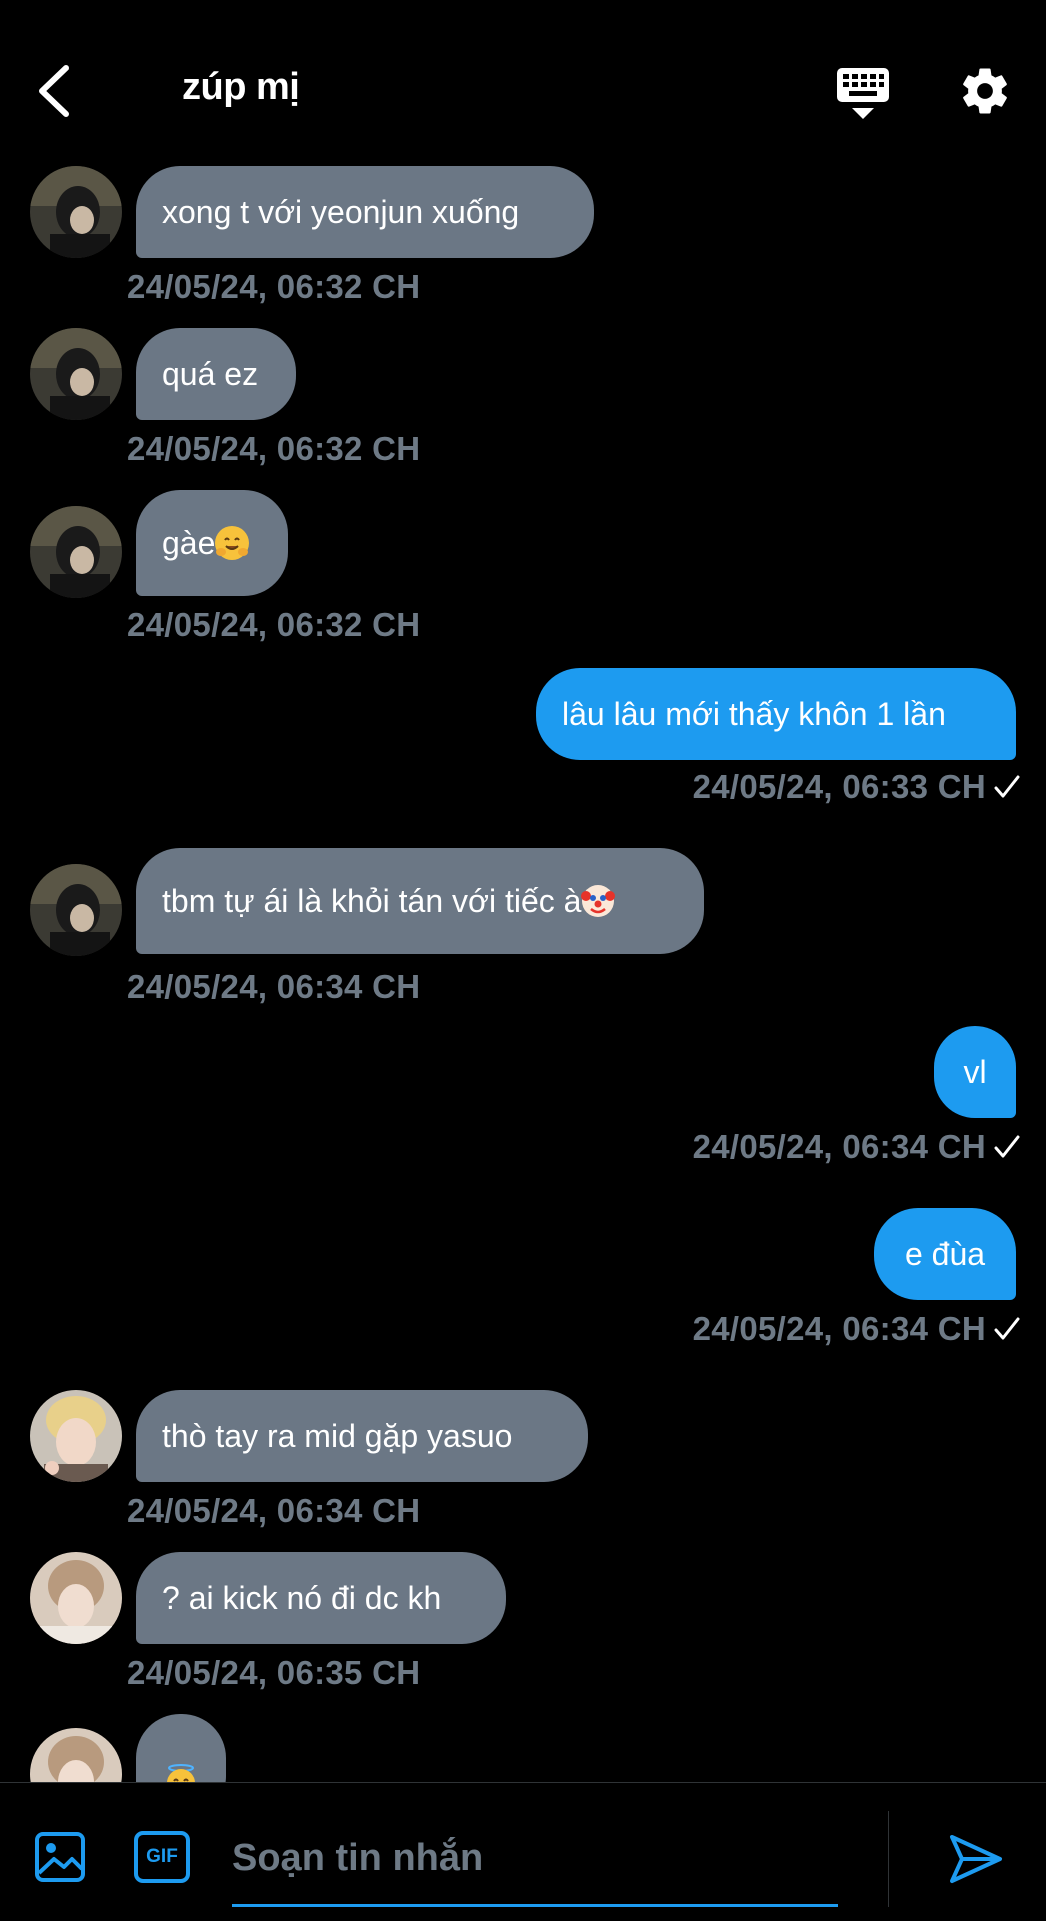 The width and height of the screenshot is (1046, 1921). I want to click on message-text: gàe, so click(189, 543).